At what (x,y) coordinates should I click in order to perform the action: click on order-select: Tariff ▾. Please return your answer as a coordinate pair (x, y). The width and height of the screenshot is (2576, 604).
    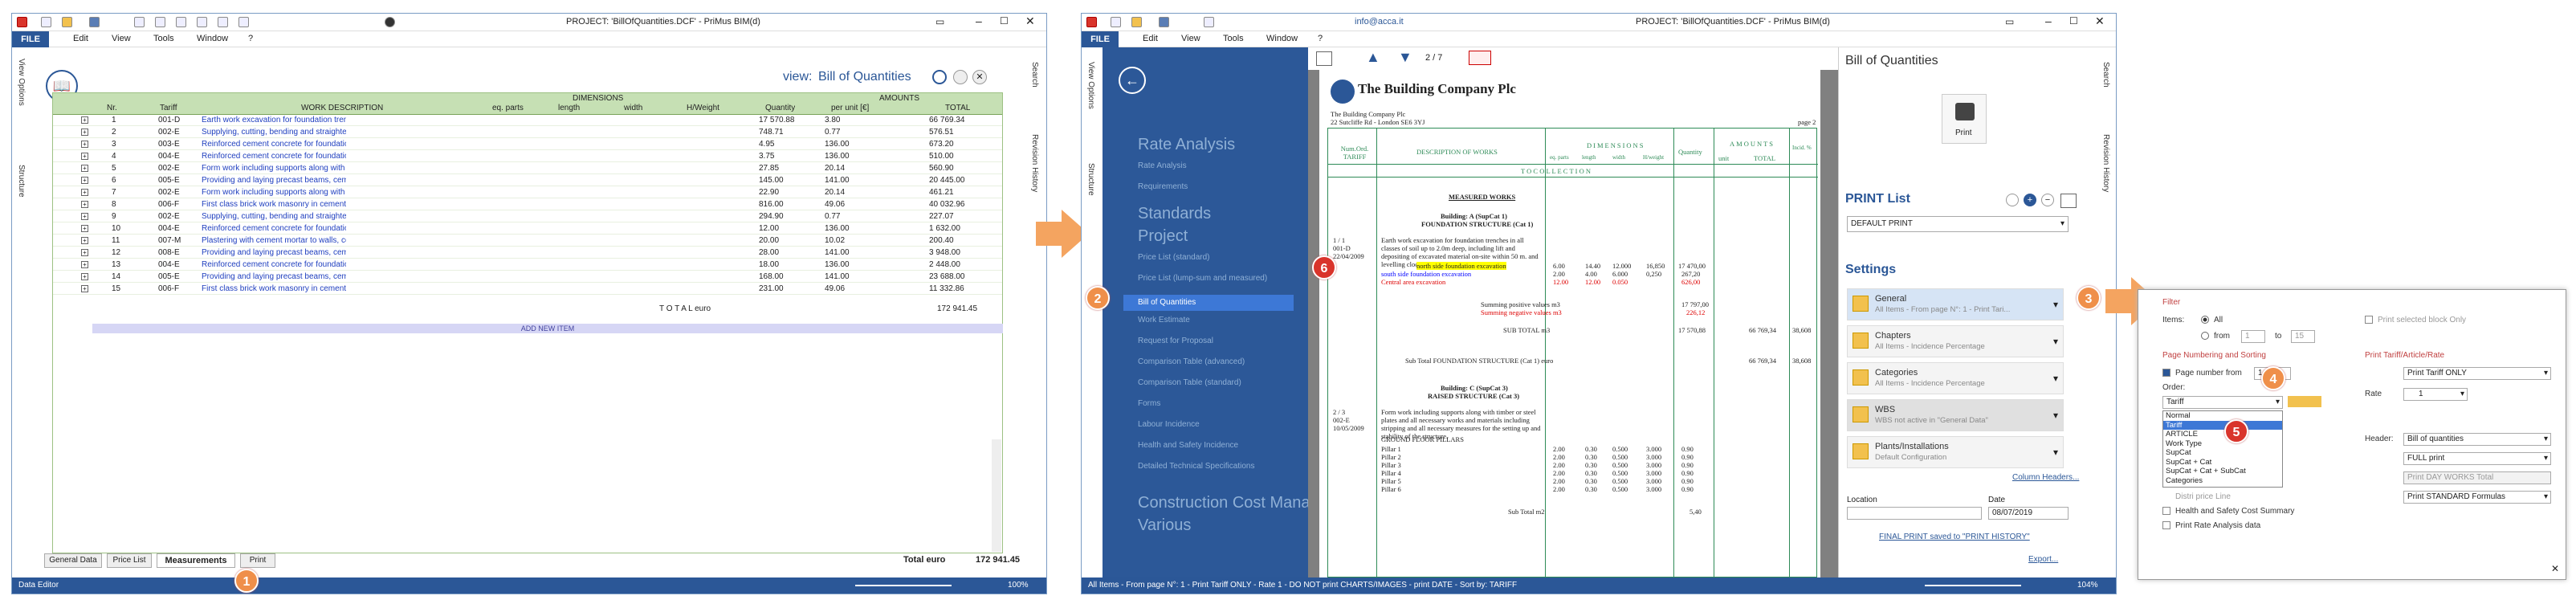
    Looking at the image, I should click on (2222, 402).